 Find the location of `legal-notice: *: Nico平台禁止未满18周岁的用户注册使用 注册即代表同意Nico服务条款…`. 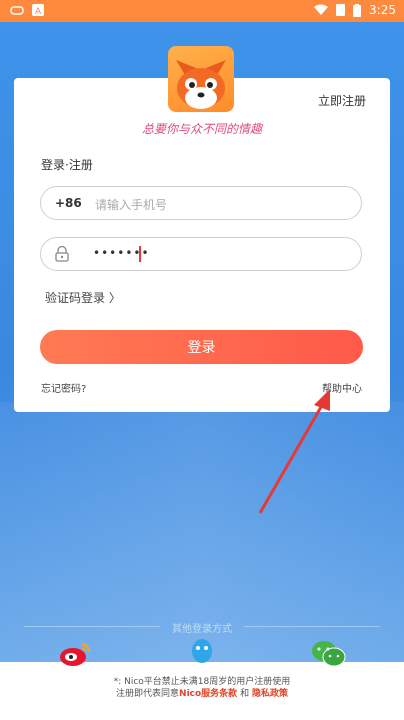

legal-notice: *: Nico平台禁止未满18周岁的用户注册使用 注册即代表同意Nico服务条款… is located at coordinates (202, 688).